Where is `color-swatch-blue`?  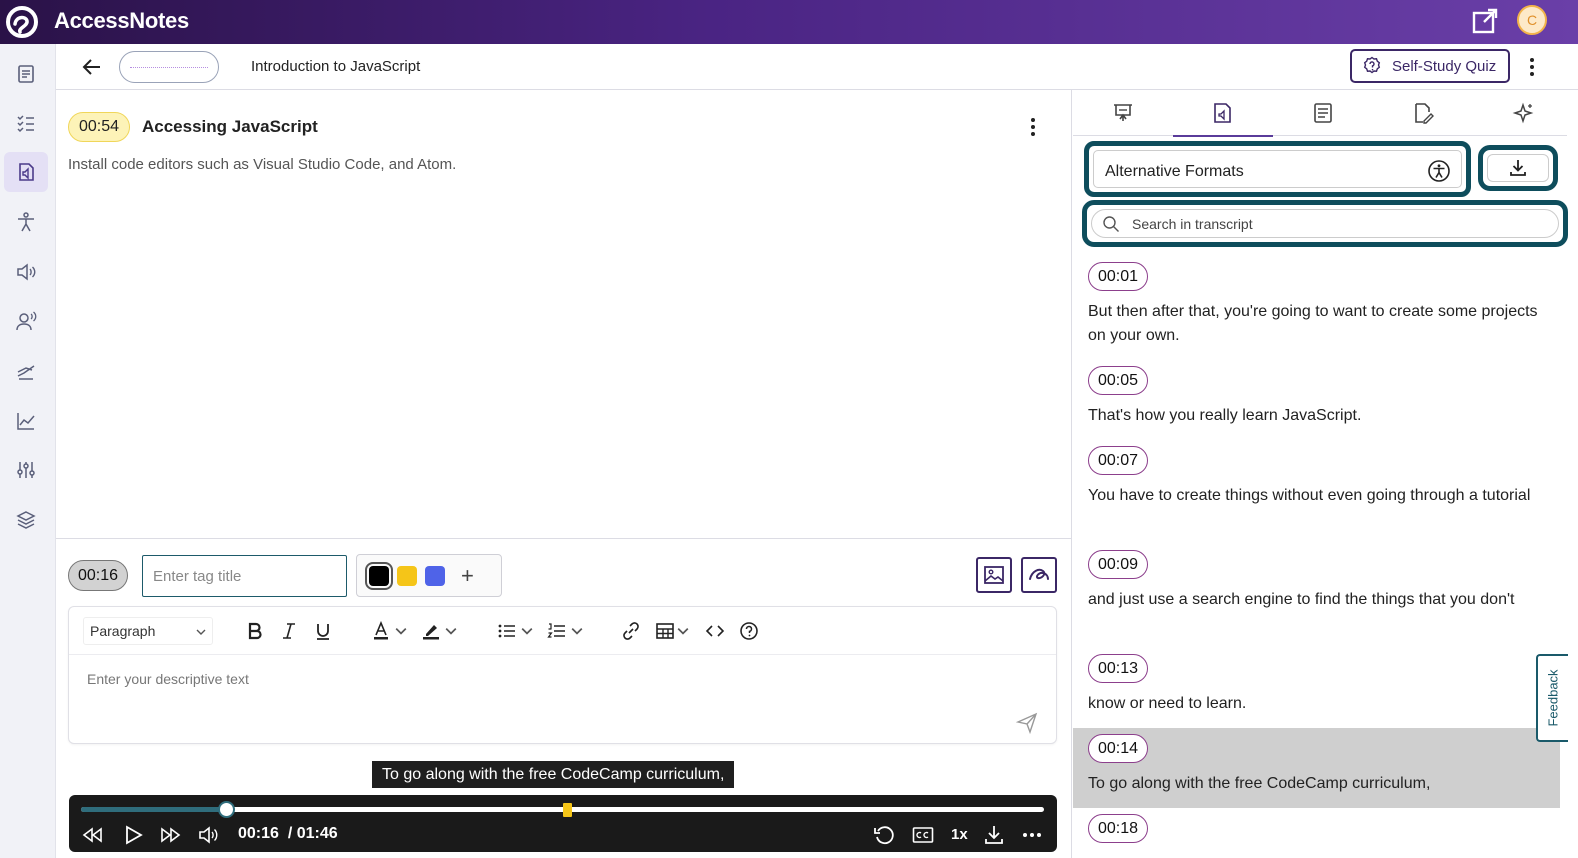
color-swatch-blue is located at coordinates (435, 575).